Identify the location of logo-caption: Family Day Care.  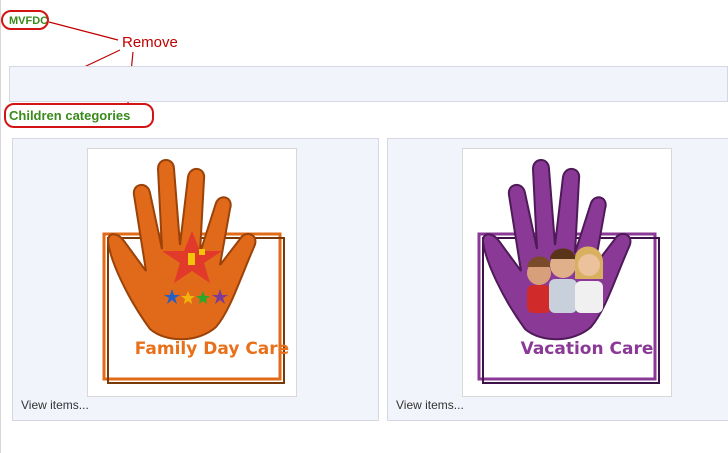
(212, 349).